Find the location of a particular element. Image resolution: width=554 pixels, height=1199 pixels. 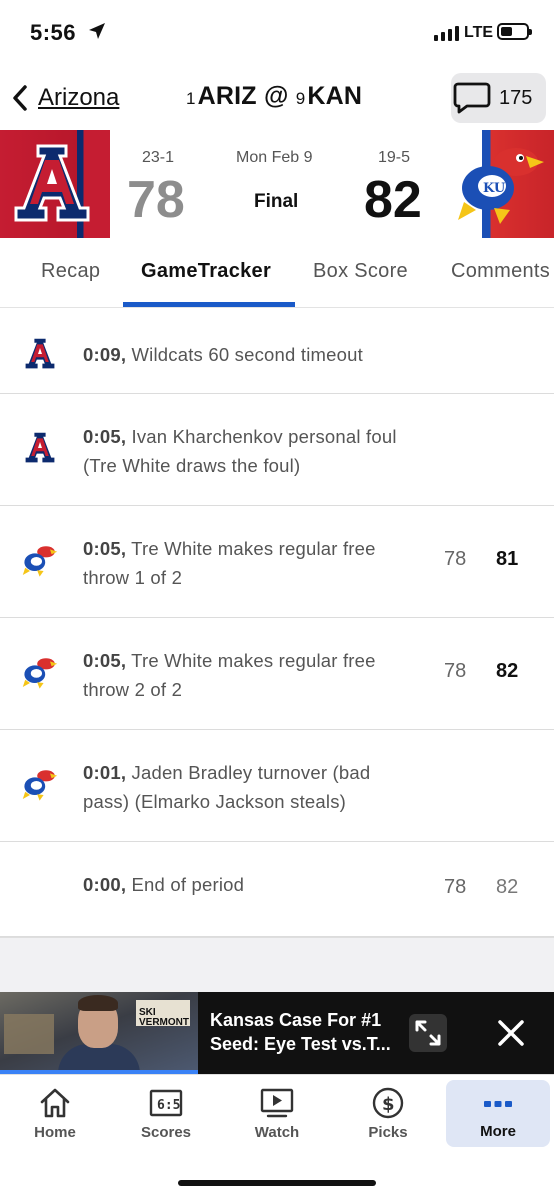

back-button: Arizona is located at coordinates (65, 98).